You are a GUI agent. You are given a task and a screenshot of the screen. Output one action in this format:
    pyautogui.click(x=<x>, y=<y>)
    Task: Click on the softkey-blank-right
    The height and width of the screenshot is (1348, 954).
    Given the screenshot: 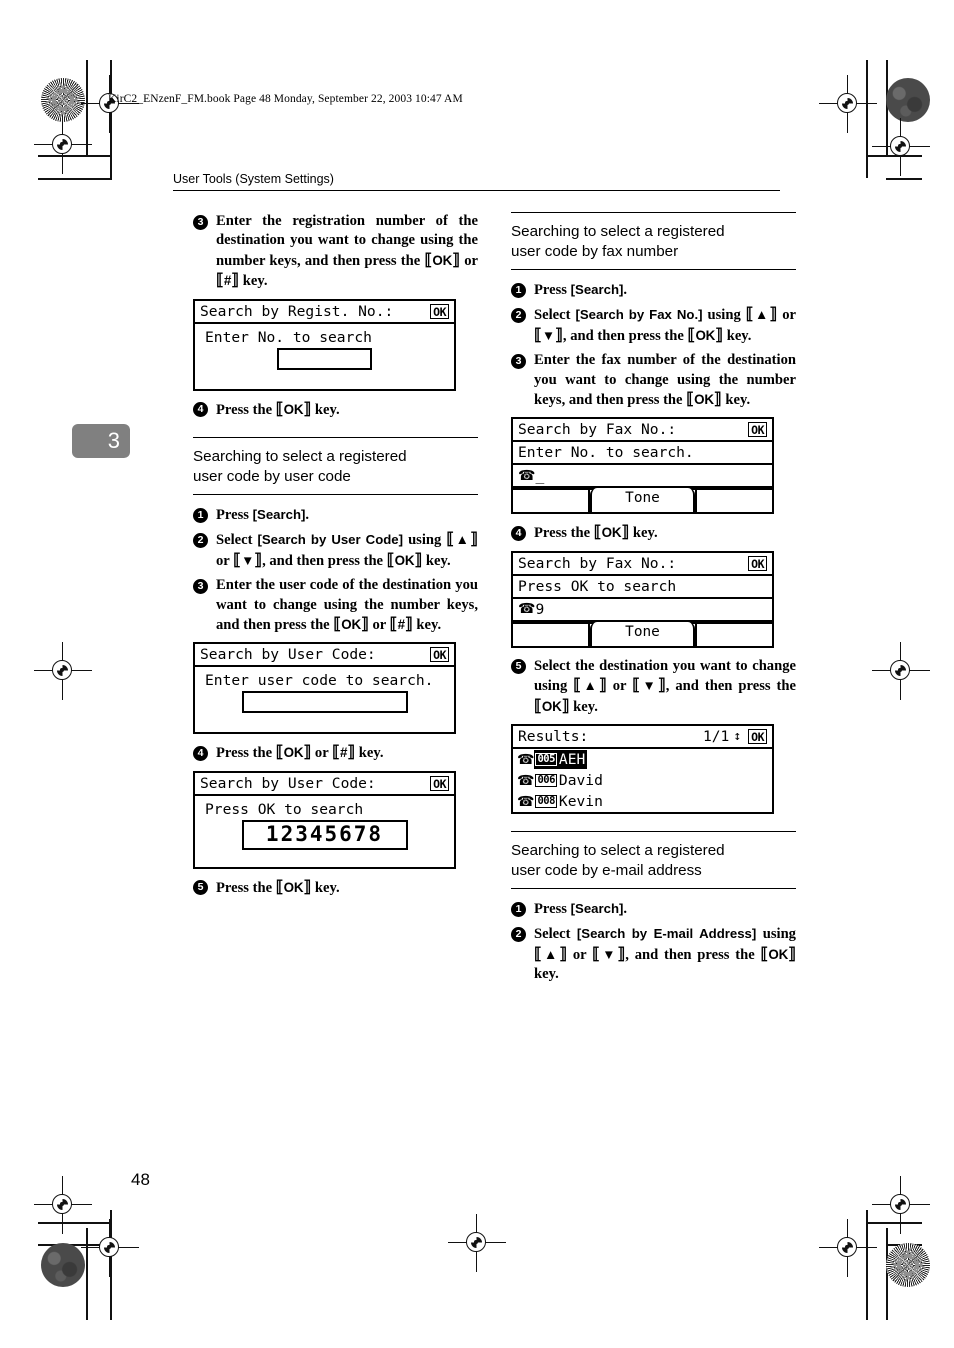 What is the action you would take?
    pyautogui.click(x=733, y=501)
    